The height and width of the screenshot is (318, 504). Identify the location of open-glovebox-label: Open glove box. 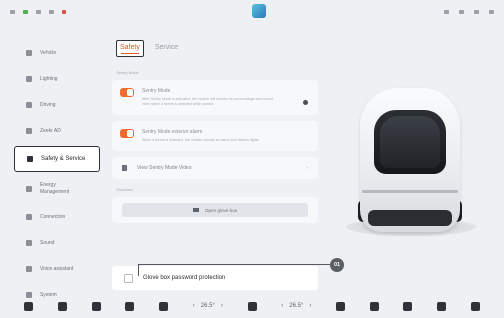
(221, 210).